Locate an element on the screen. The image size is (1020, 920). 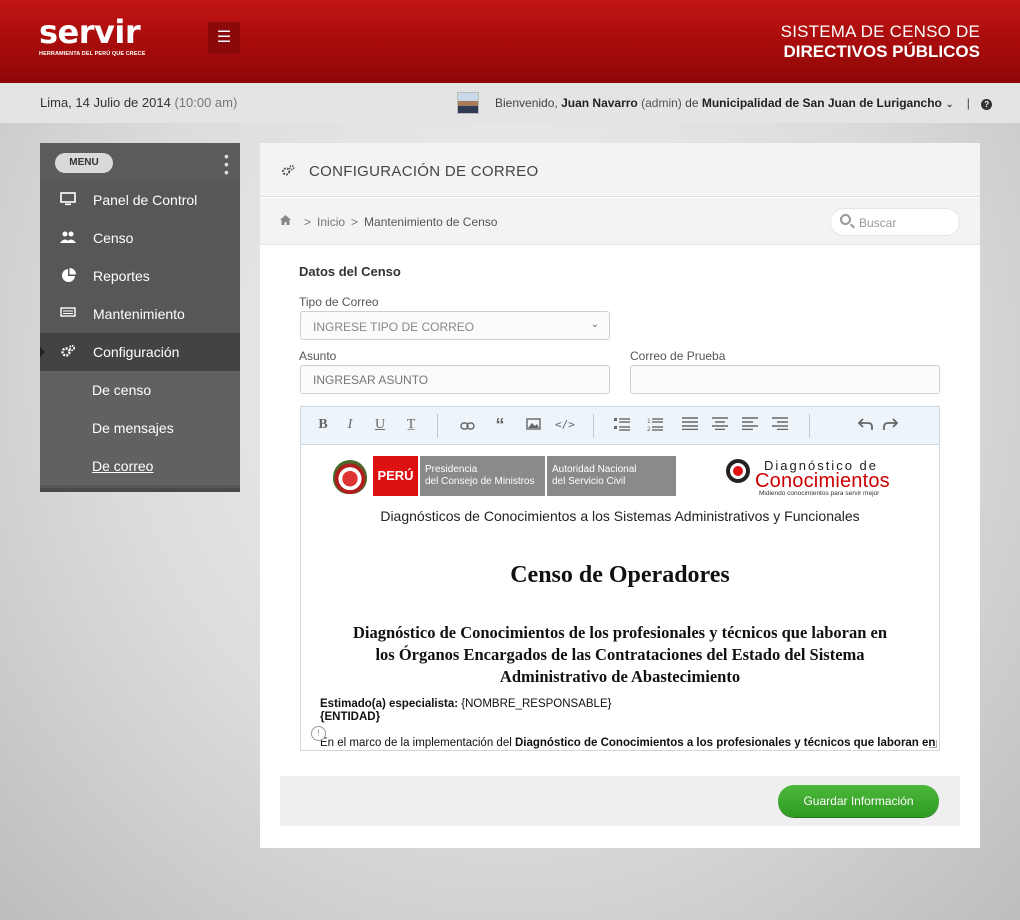
organization-selector: Municipalidad de San Juan de Lurigancho ⌄ is located at coordinates (828, 103).